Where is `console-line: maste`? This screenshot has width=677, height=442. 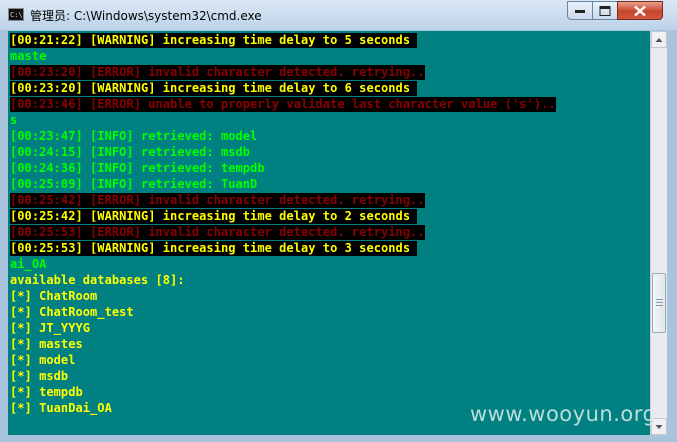 console-line: maste is located at coordinates (28, 56).